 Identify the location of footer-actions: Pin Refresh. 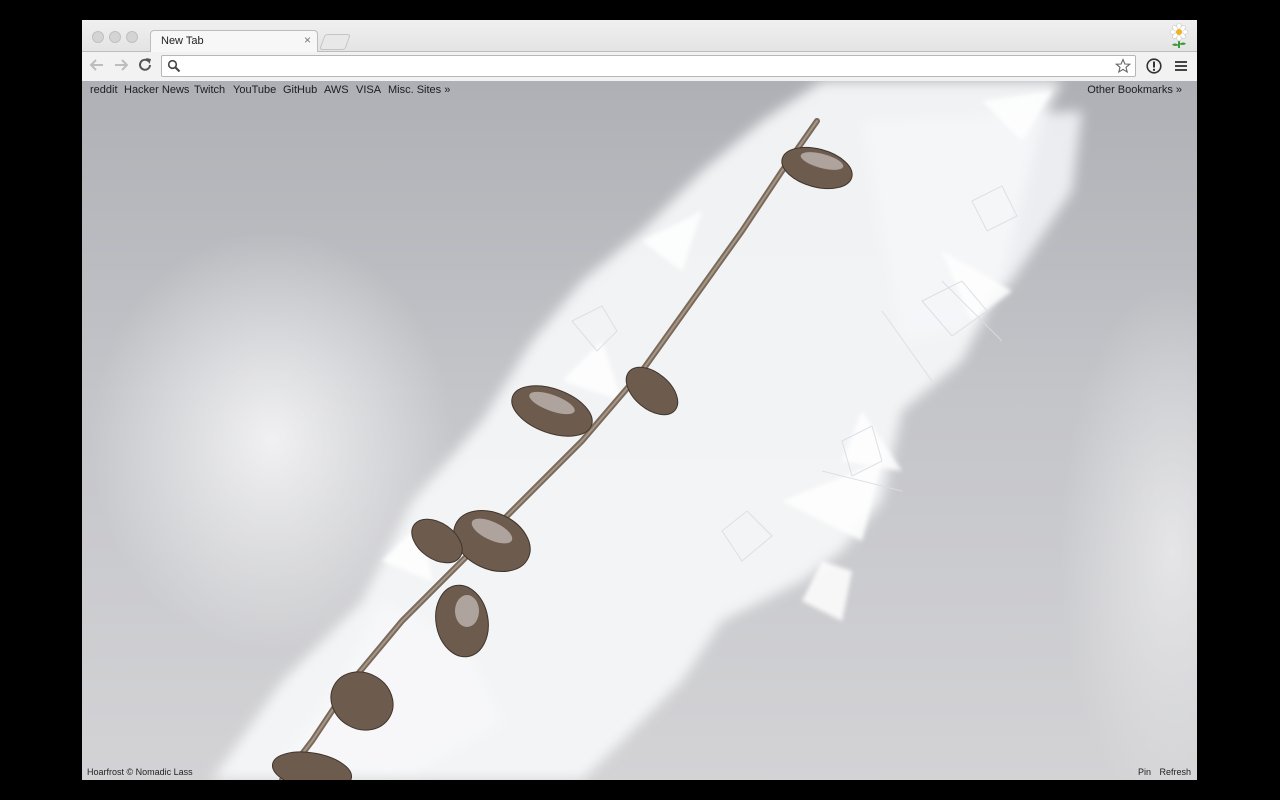
(1161, 772).